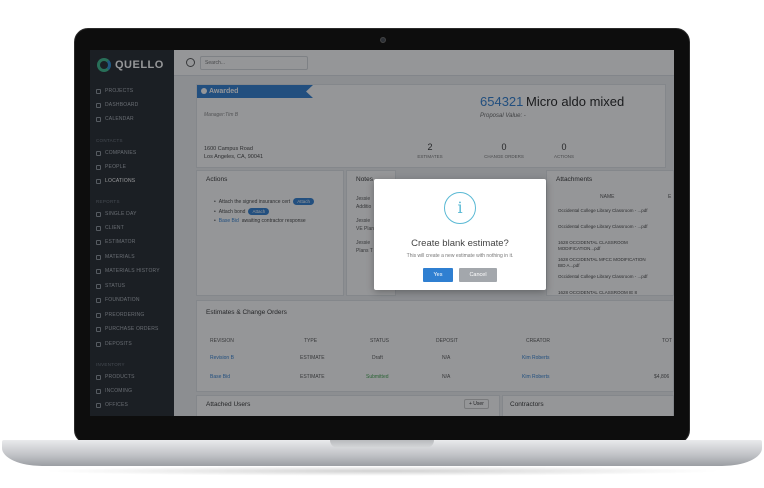  What do you see at coordinates (460, 208) in the screenshot?
I see `info-icon: i` at bounding box center [460, 208].